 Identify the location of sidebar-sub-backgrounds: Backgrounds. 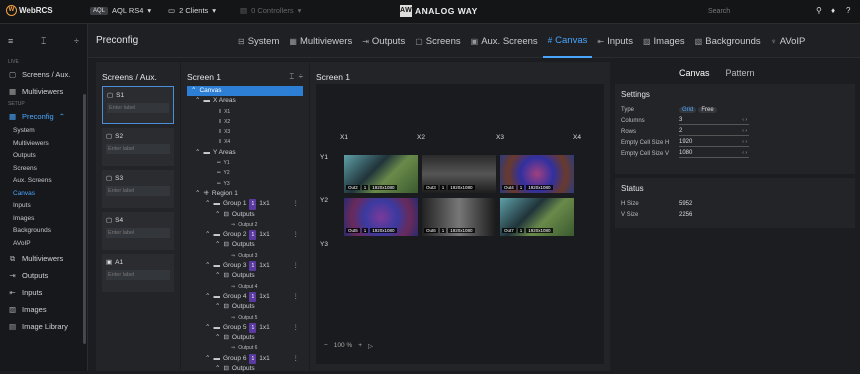
(43, 231).